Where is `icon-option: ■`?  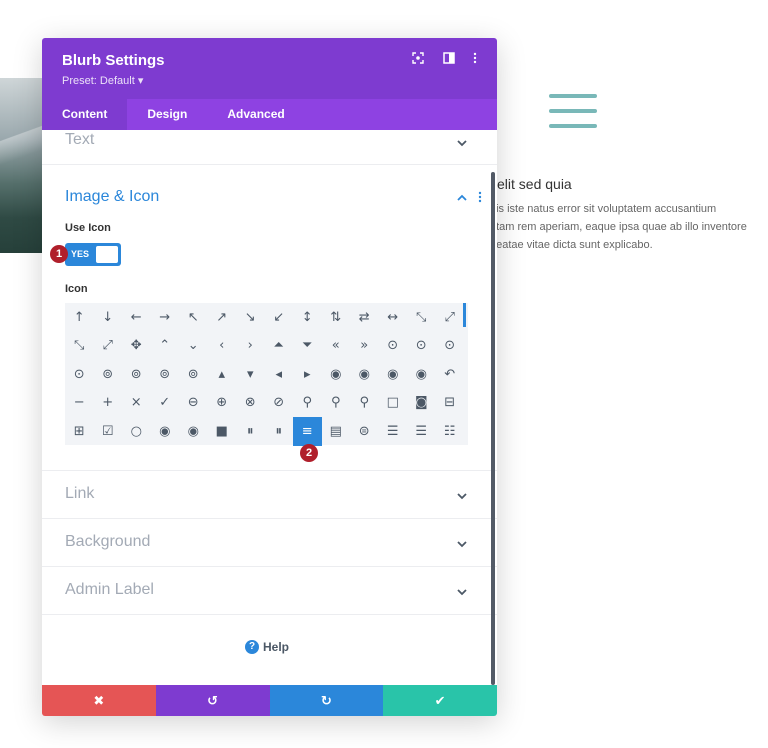 icon-option: ■ is located at coordinates (222, 431).